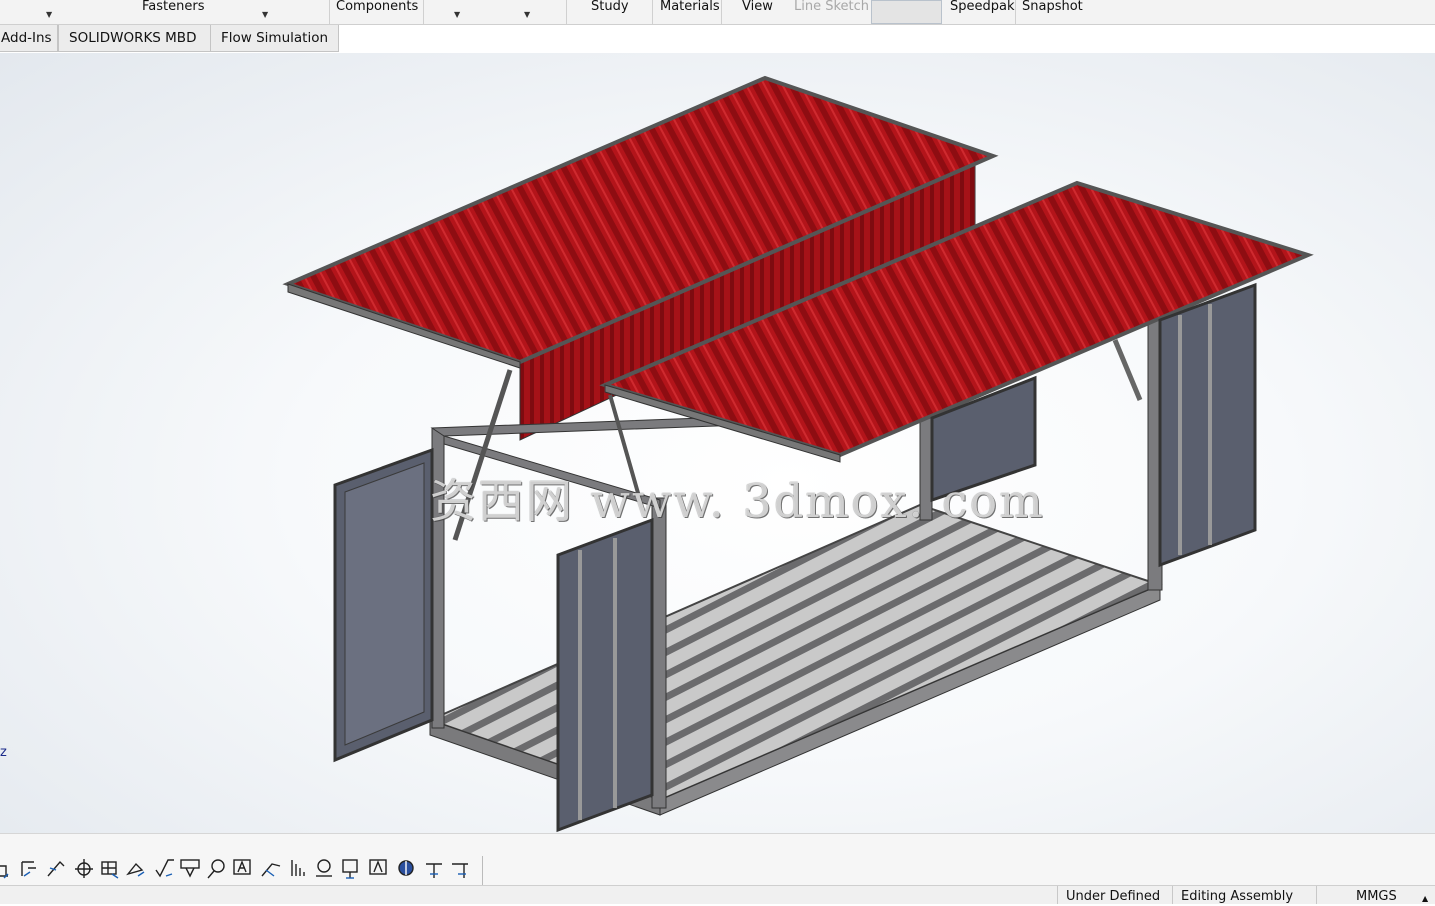  What do you see at coordinates (757, 12) in the screenshot?
I see `ribbon-view-button: View` at bounding box center [757, 12].